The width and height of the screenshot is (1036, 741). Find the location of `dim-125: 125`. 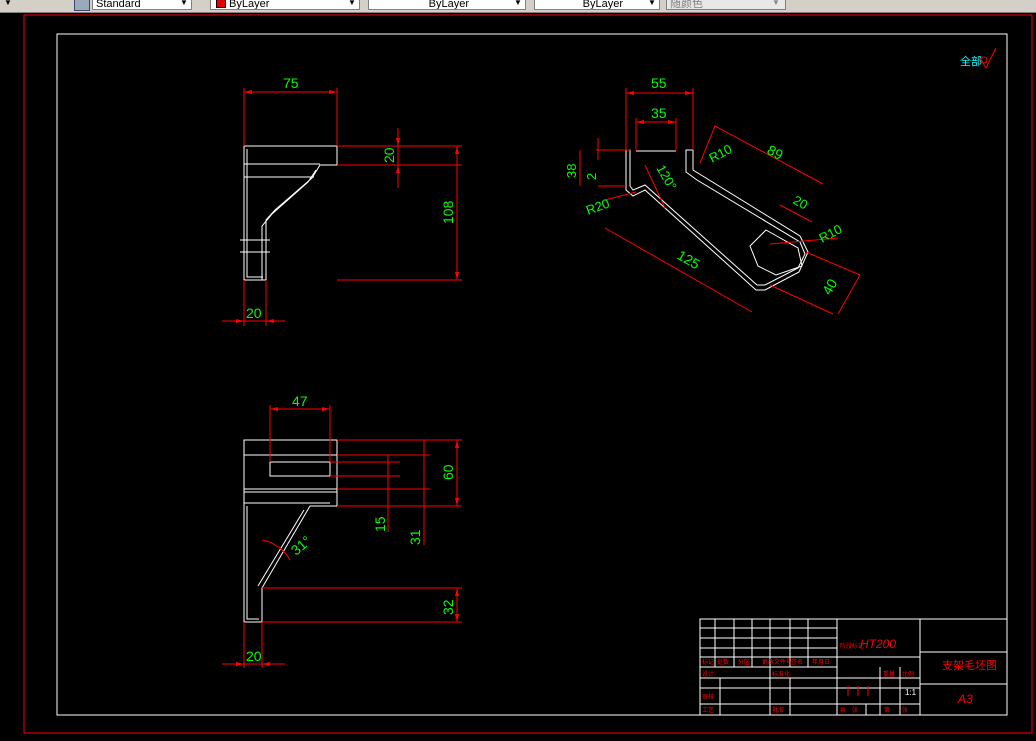

dim-125: 125 is located at coordinates (689, 260).